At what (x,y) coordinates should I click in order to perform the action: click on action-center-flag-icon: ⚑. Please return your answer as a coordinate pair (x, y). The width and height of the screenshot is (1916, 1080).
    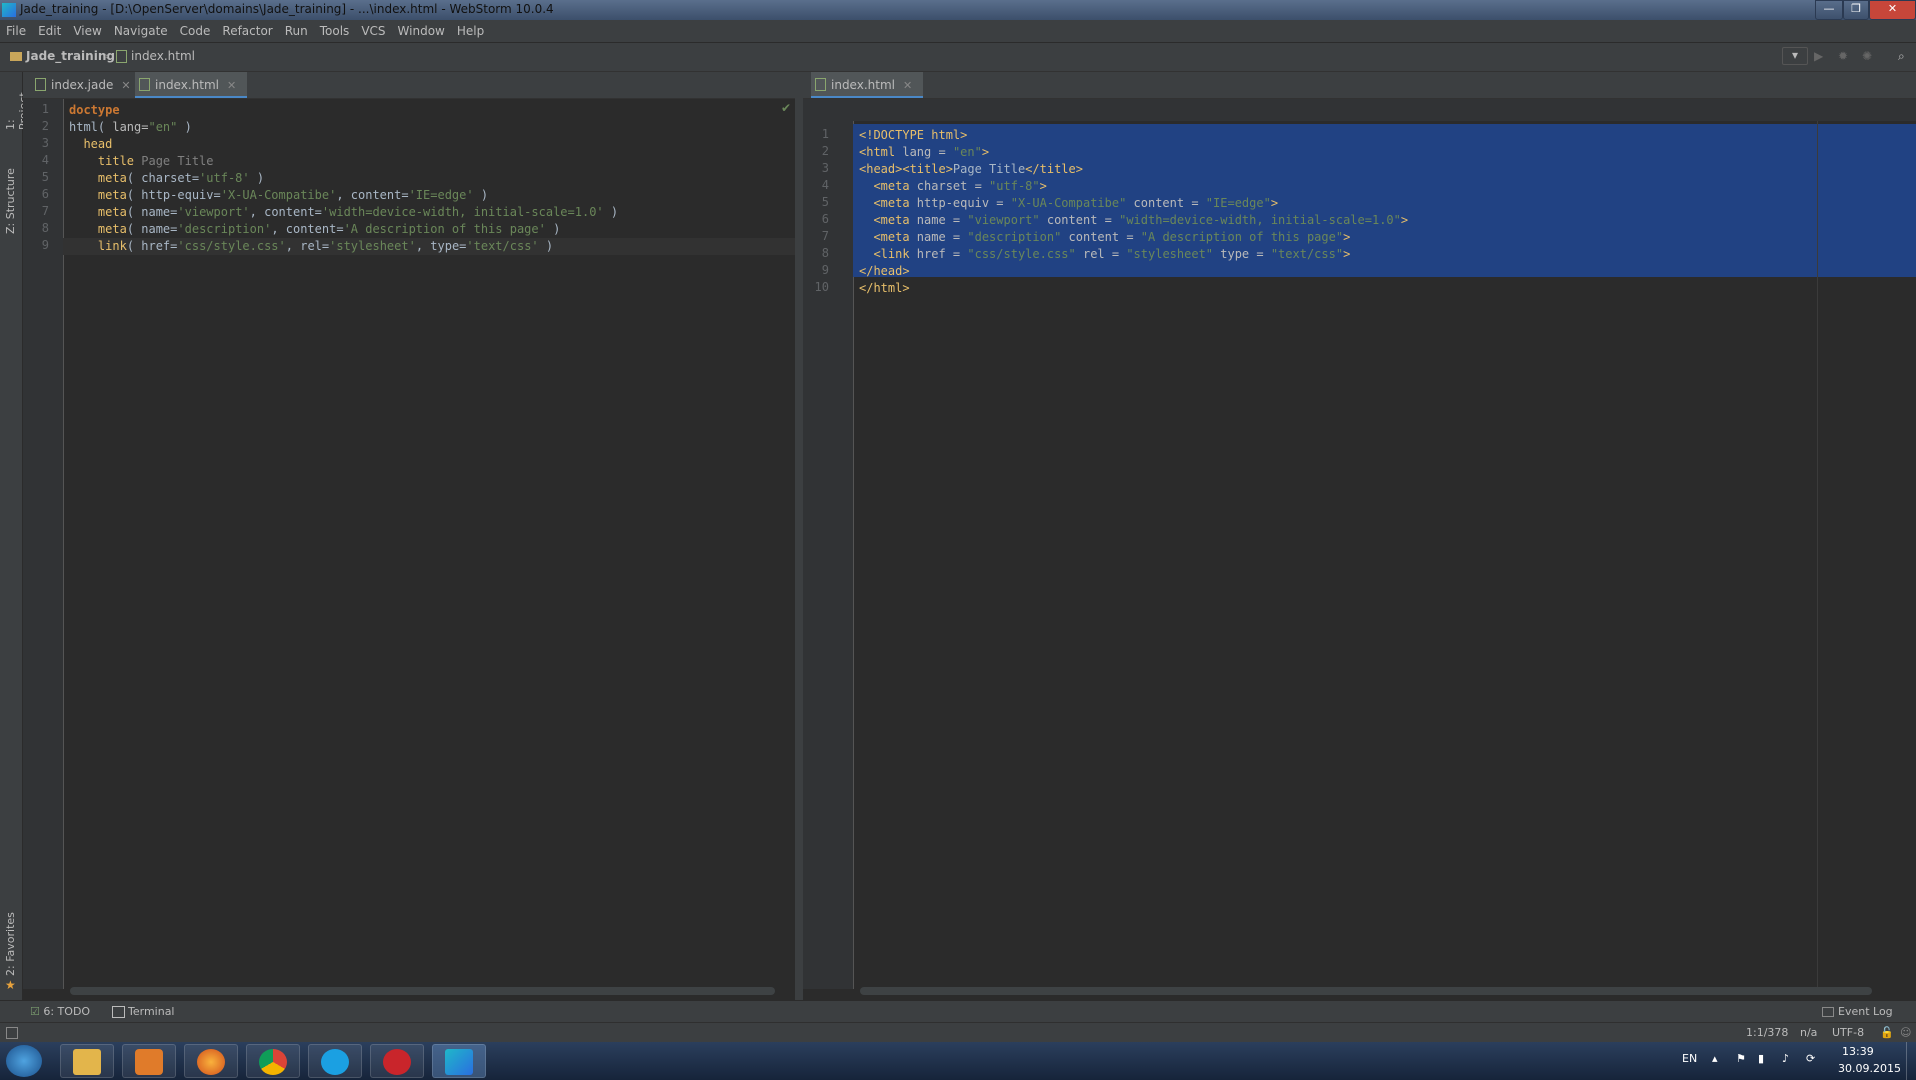
    Looking at the image, I should click on (1741, 1058).